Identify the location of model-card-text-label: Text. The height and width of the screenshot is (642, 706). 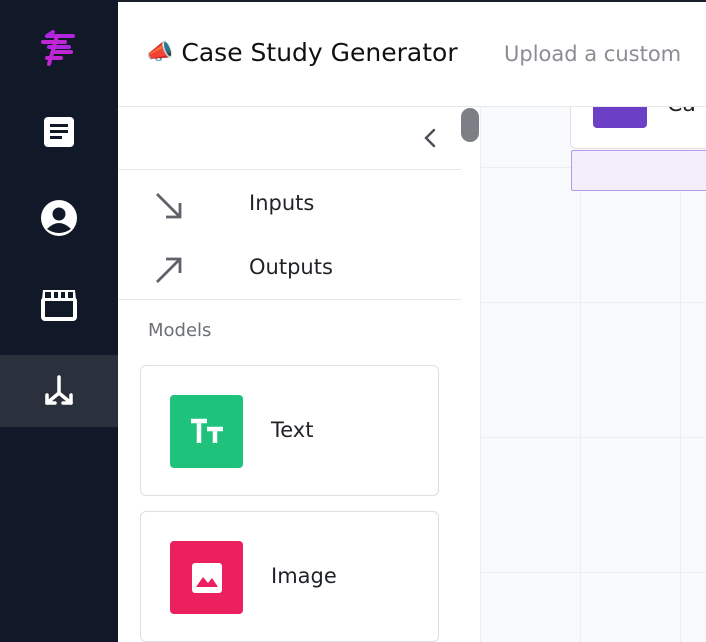
(292, 430).